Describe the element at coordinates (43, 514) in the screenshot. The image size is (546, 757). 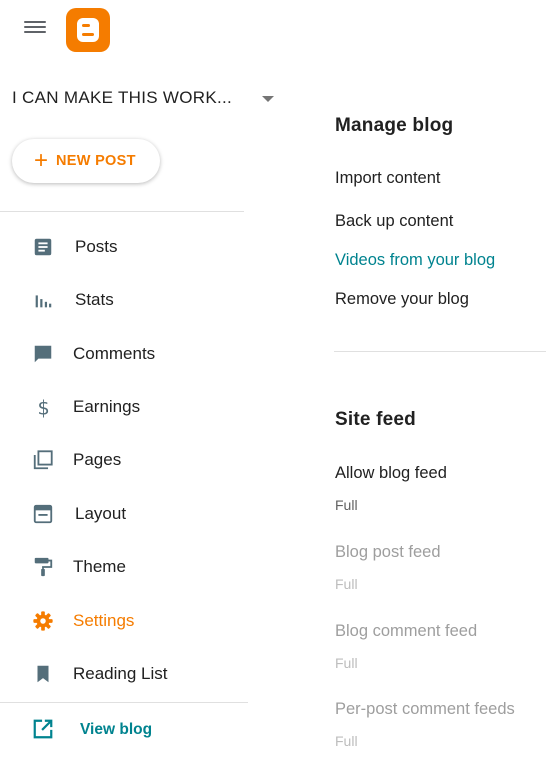
I see `layout-icon` at that location.